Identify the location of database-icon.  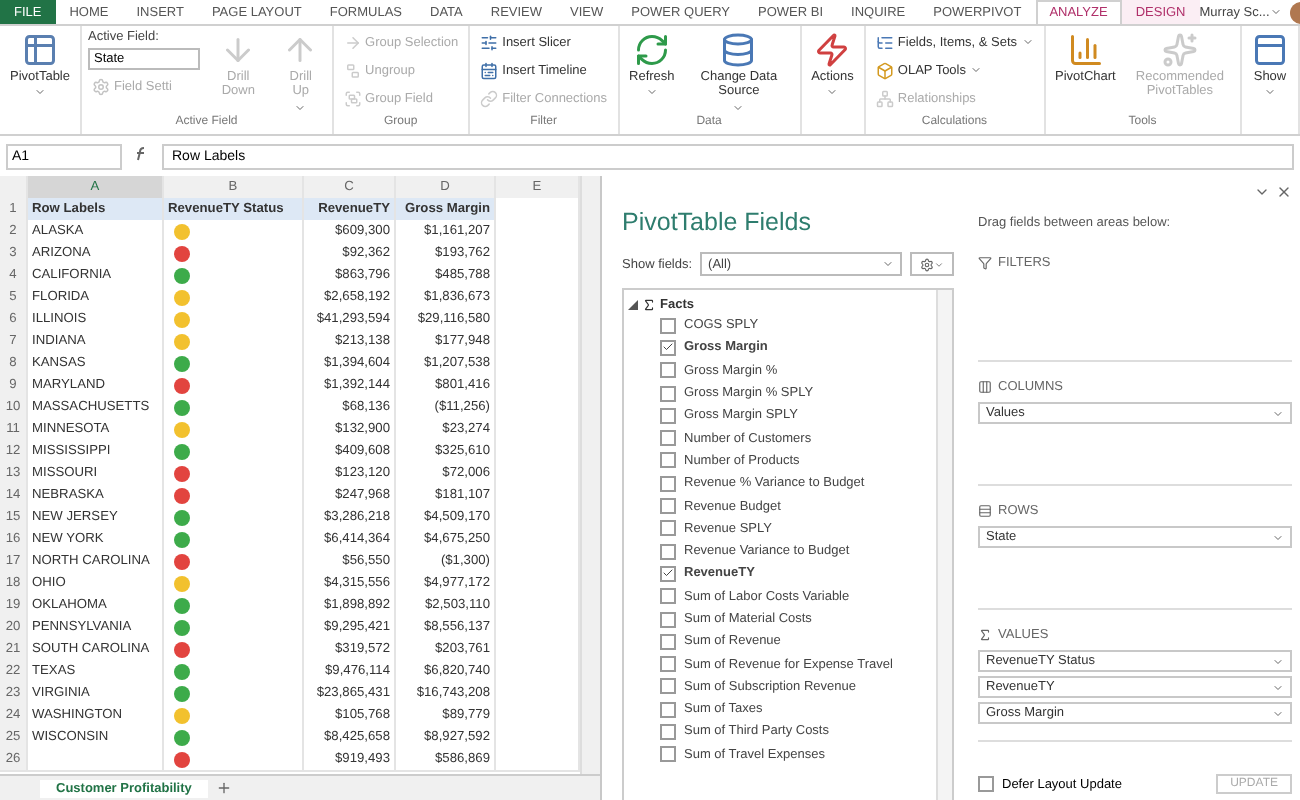
(738, 50).